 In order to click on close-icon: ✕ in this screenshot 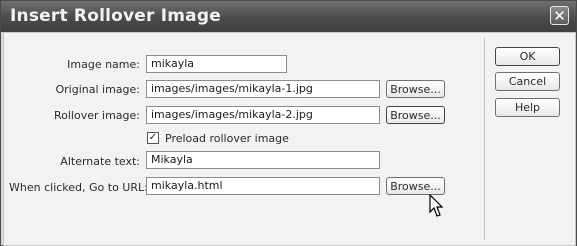, I will do `click(559, 15)`.